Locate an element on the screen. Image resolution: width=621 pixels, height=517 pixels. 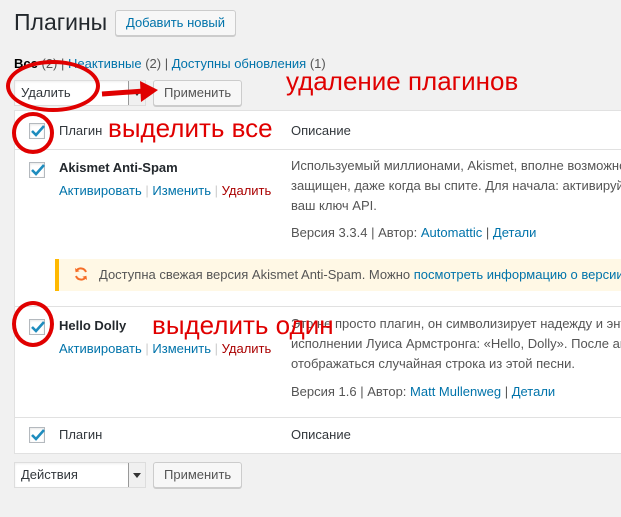
view-version-details-link: посмотреть информацию о версии is located at coordinates (517, 274).